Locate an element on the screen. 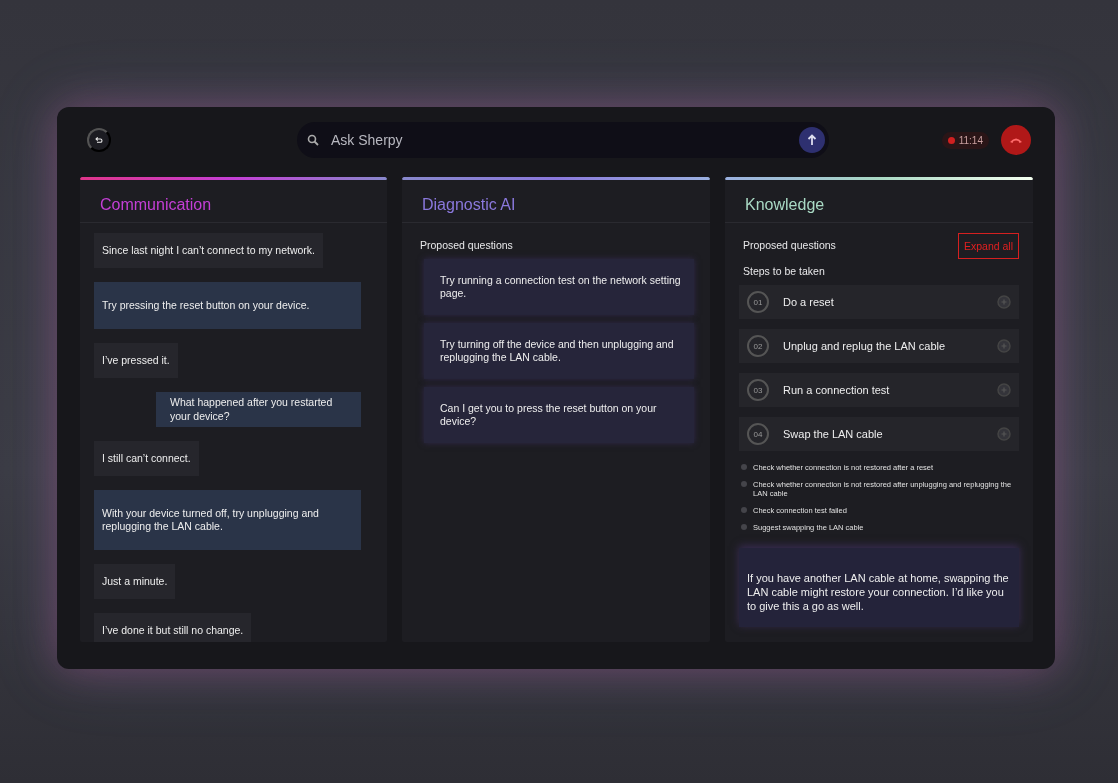 This screenshot has width=1118, height=783. step-item: 01 Do a reset is located at coordinates (879, 302).